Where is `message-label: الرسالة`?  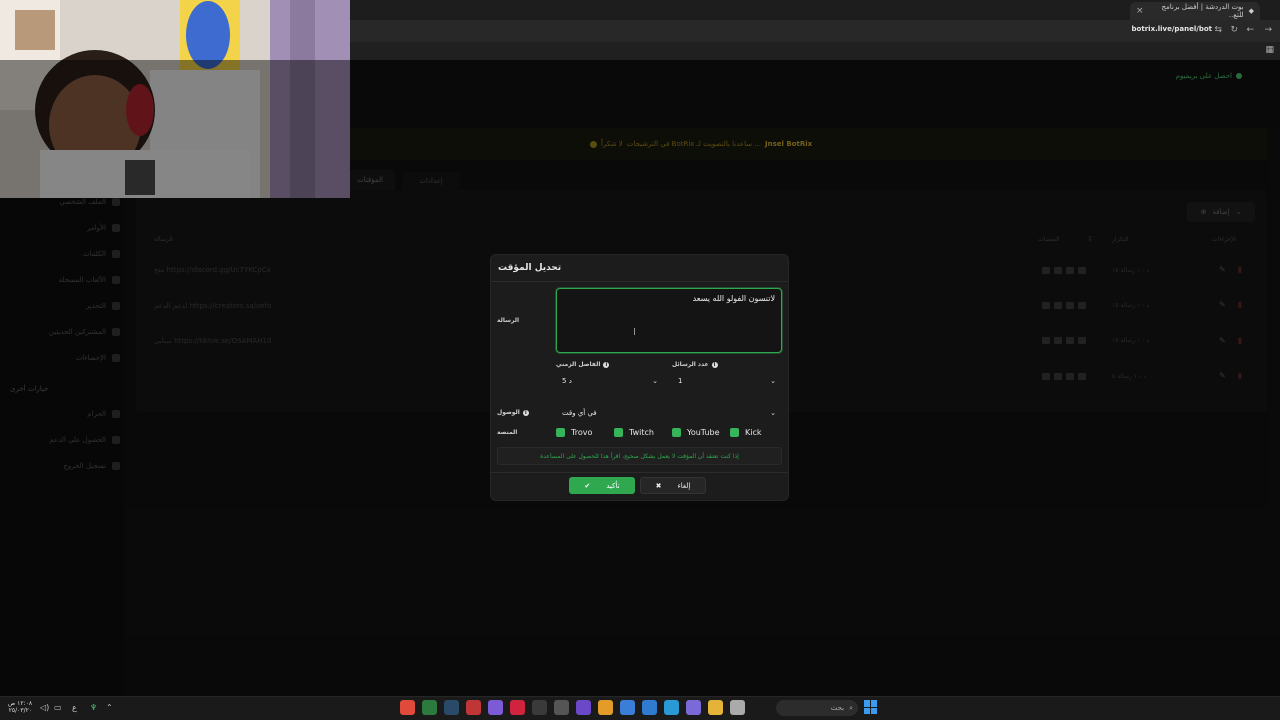
message-label: الرسالة is located at coordinates (508, 320).